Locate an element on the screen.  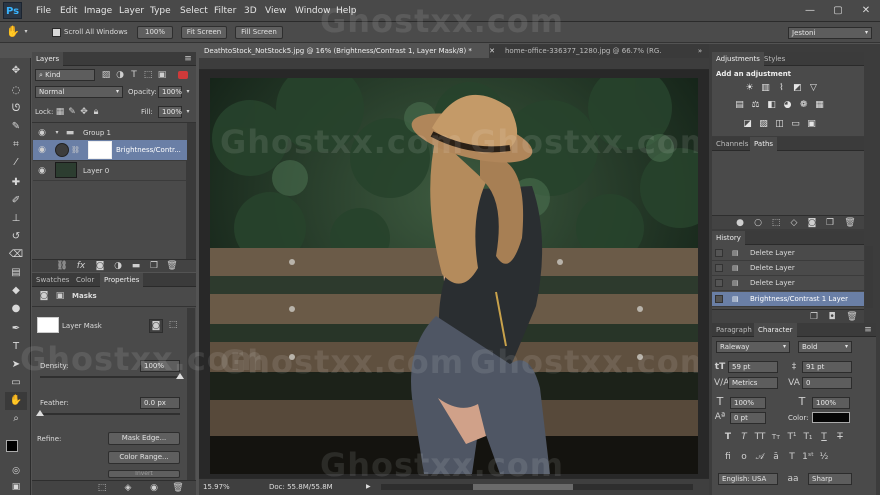
layer-thumbnail is located at coordinates (66, 170).